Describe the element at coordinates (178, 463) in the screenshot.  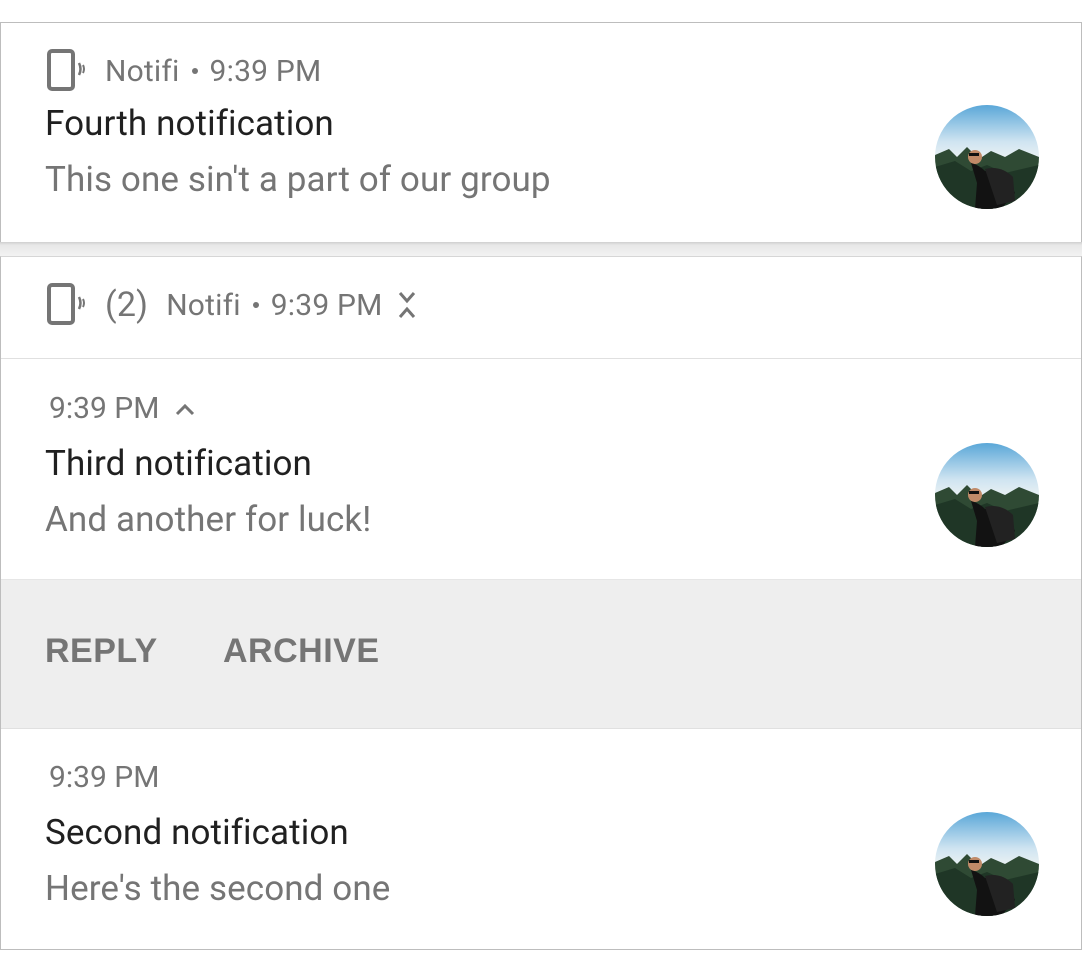
I see `notification-title: Third notification` at that location.